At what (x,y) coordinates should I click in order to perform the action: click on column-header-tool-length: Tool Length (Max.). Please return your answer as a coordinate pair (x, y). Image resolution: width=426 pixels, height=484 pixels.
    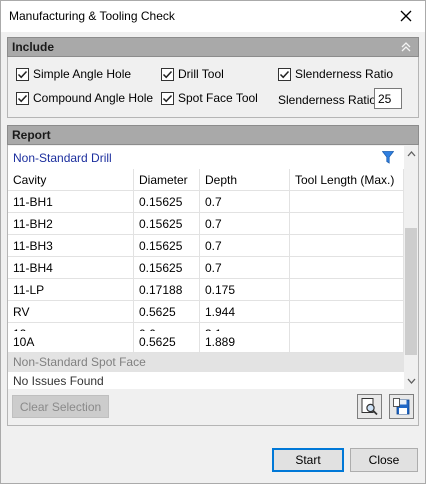
    Looking at the image, I should click on (347, 180).